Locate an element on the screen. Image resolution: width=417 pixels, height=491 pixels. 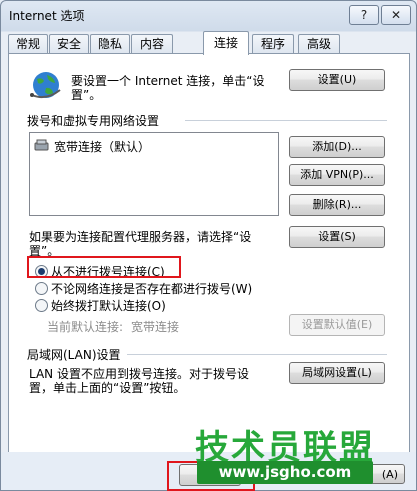
current-default-value: 宽带连接 is located at coordinates (155, 327).